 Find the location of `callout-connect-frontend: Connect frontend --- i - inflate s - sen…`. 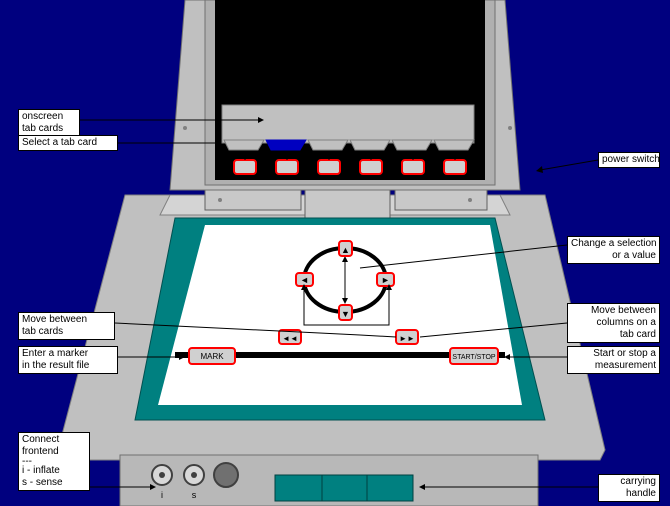

callout-connect-frontend: Connect frontend --- i - inflate s - sen… is located at coordinates (54, 461).